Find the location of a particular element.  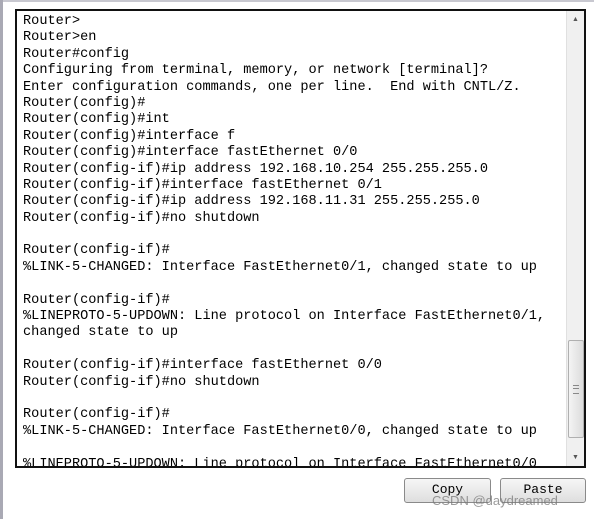

vertical-scrollbar: ▲ ▼ is located at coordinates (575, 238).